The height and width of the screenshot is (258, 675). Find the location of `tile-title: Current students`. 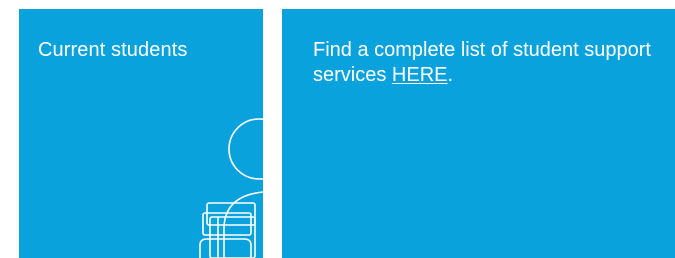

tile-title: Current students is located at coordinates (113, 50).